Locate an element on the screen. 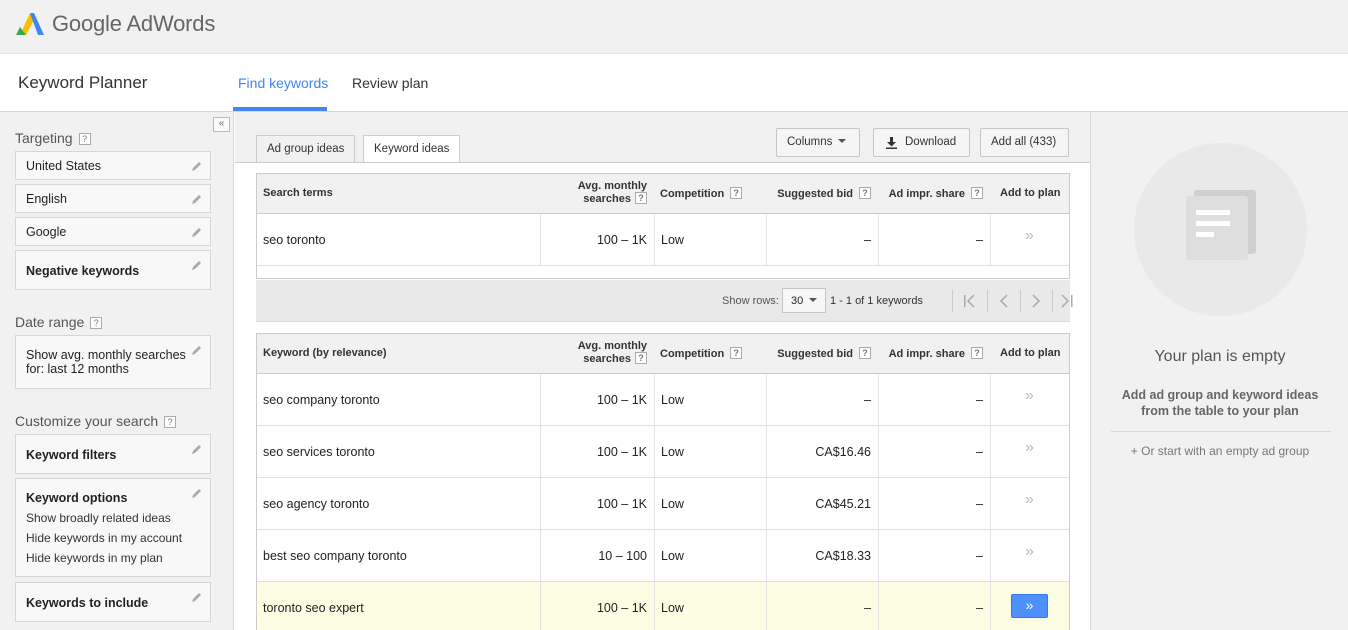  col-header-label-text: Suggested bid is located at coordinates (815, 354).